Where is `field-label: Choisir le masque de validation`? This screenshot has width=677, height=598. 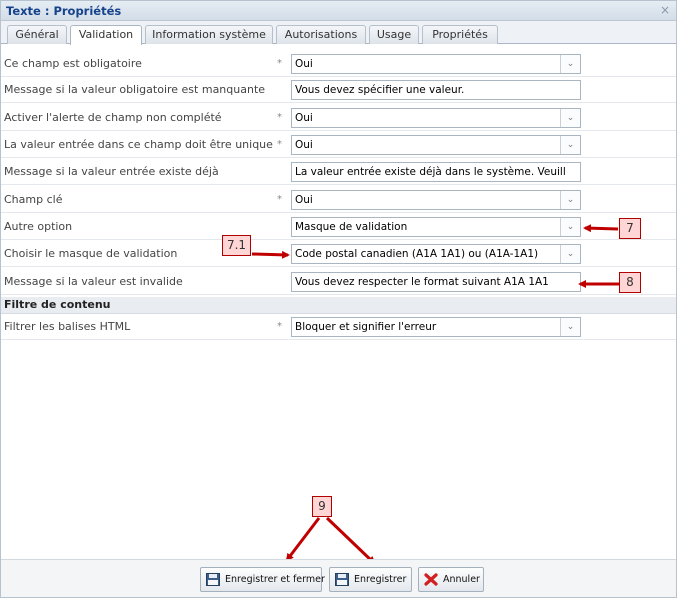
field-label: Choisir le masque de validation is located at coordinates (91, 253).